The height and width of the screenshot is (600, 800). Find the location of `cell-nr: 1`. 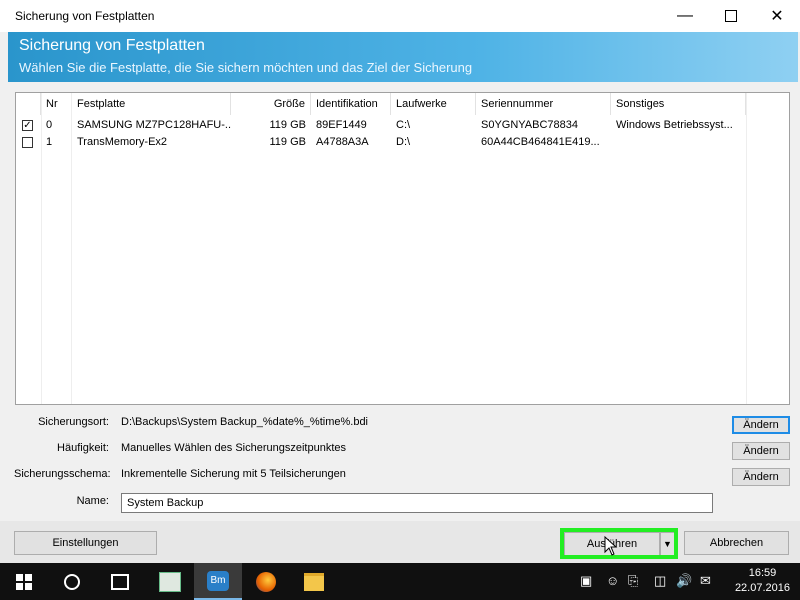

cell-nr: 1 is located at coordinates (49, 142).